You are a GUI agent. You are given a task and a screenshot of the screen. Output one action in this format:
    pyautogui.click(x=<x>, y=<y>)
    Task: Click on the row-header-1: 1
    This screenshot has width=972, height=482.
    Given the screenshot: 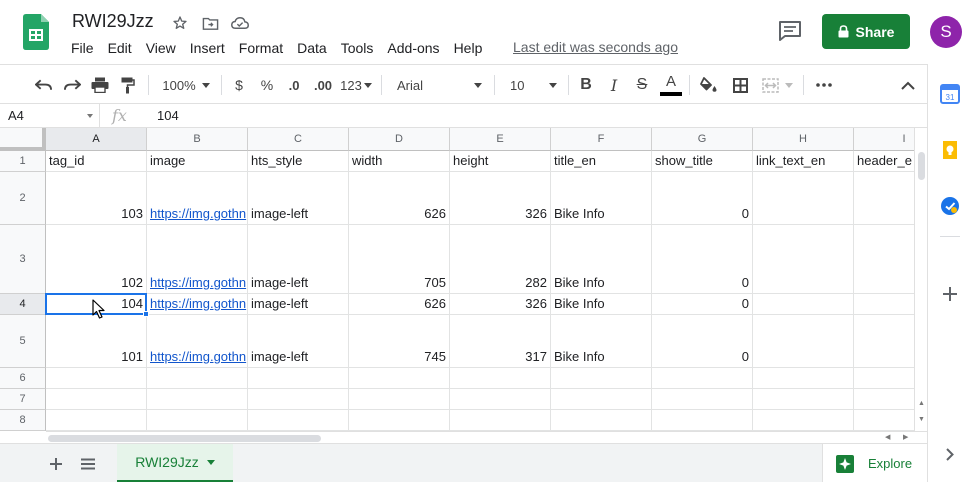 What is the action you would take?
    pyautogui.click(x=23, y=161)
    